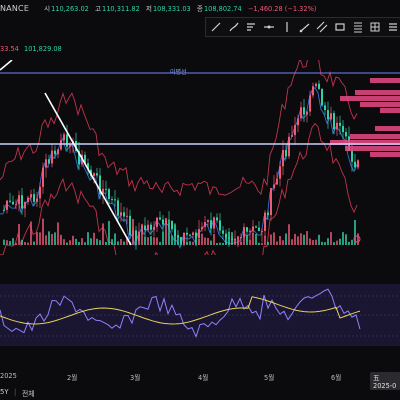 The image size is (400, 400). What do you see at coordinates (392, 27) in the screenshot?
I see `menu-icon` at bounding box center [392, 27].